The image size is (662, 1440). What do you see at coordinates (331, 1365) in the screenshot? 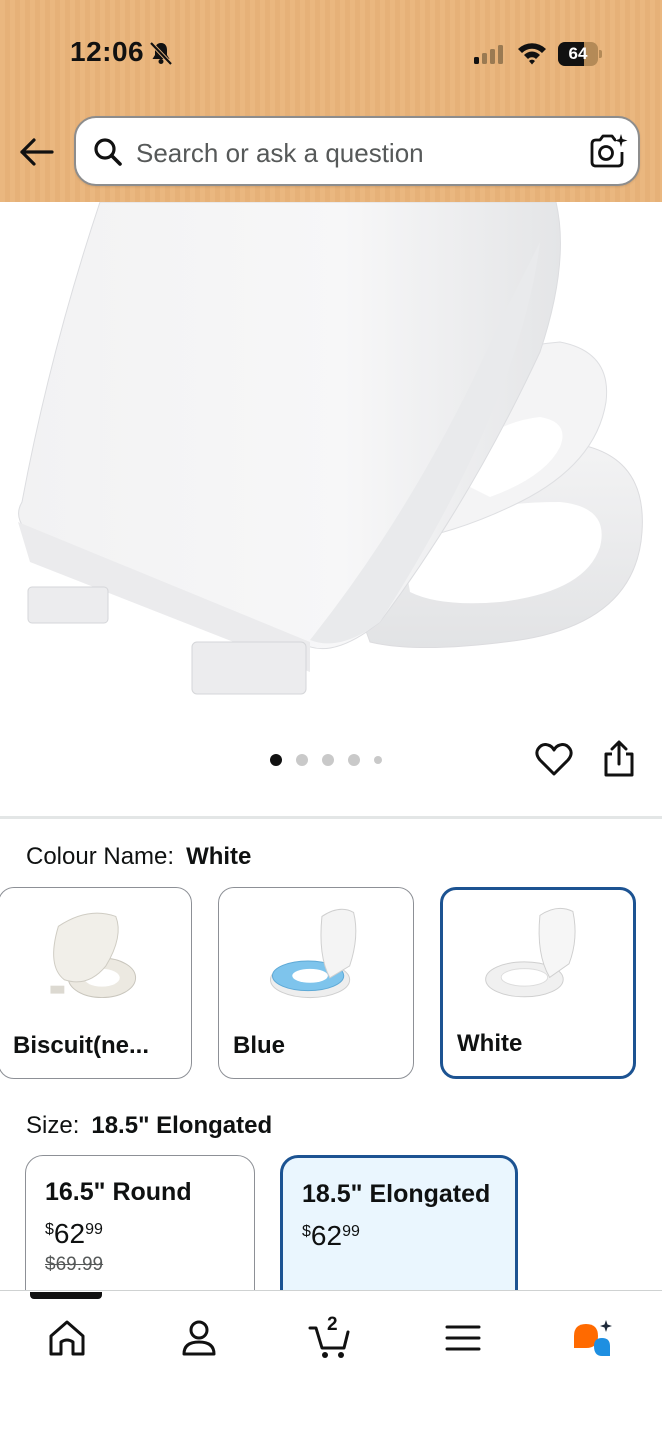
I see `bottom-nav` at bounding box center [331, 1365].